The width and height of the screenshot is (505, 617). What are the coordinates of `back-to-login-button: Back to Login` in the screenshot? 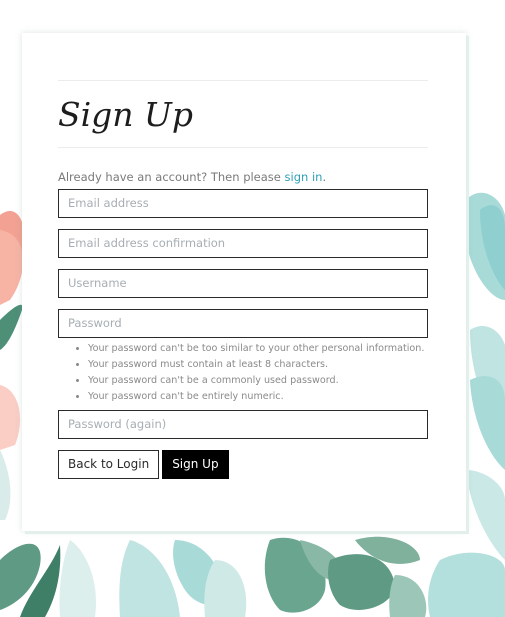 It's located at (109, 464).